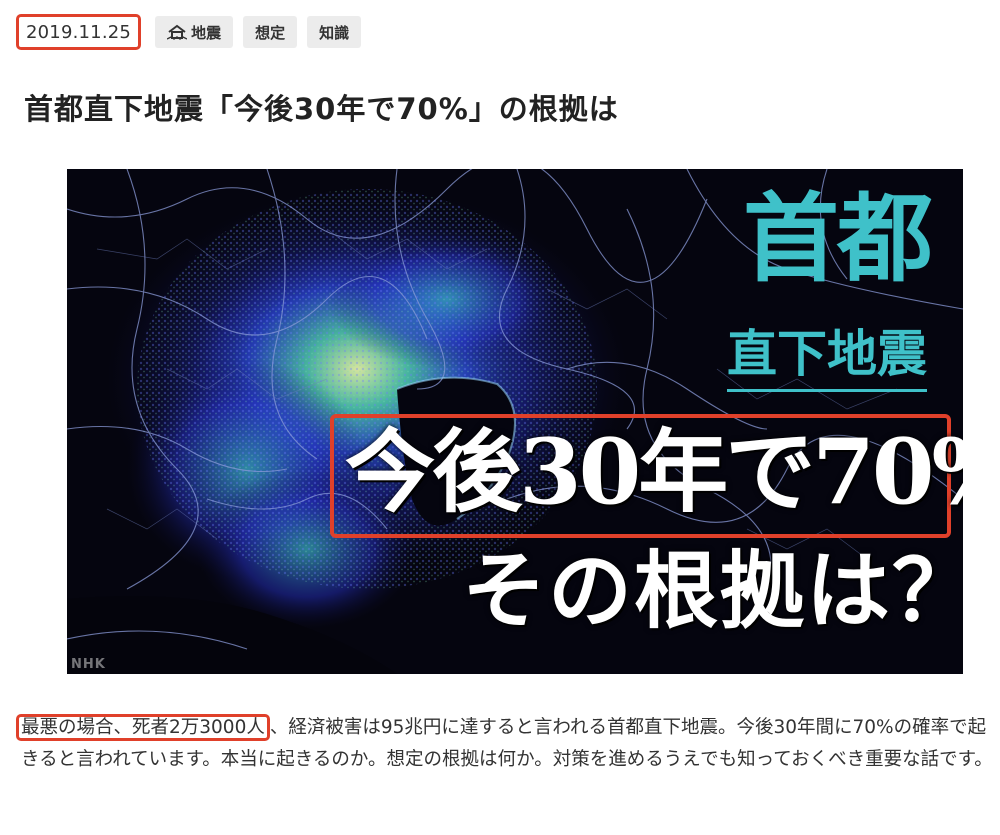 This screenshot has height=835, width=1000. I want to click on tag-label: 地震, so click(206, 32).